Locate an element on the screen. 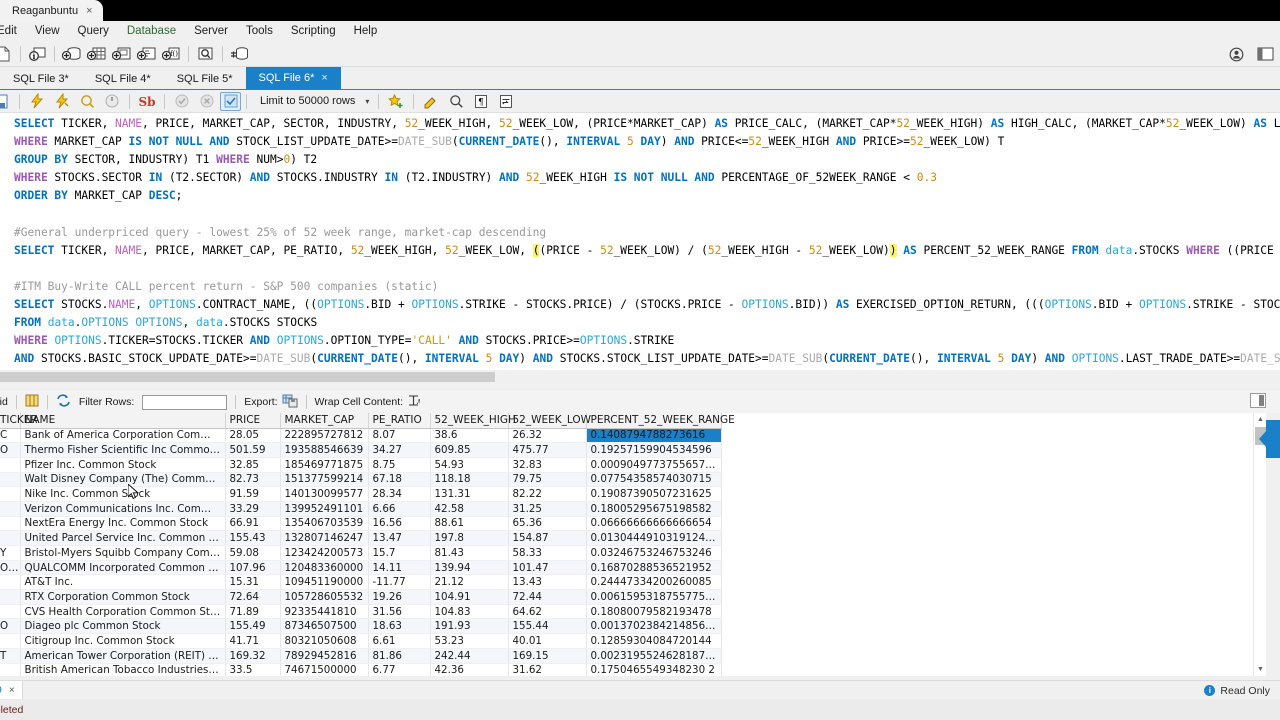 The image size is (1280, 720). tab-sql-file-4: SQL File 4* is located at coordinates (123, 79).